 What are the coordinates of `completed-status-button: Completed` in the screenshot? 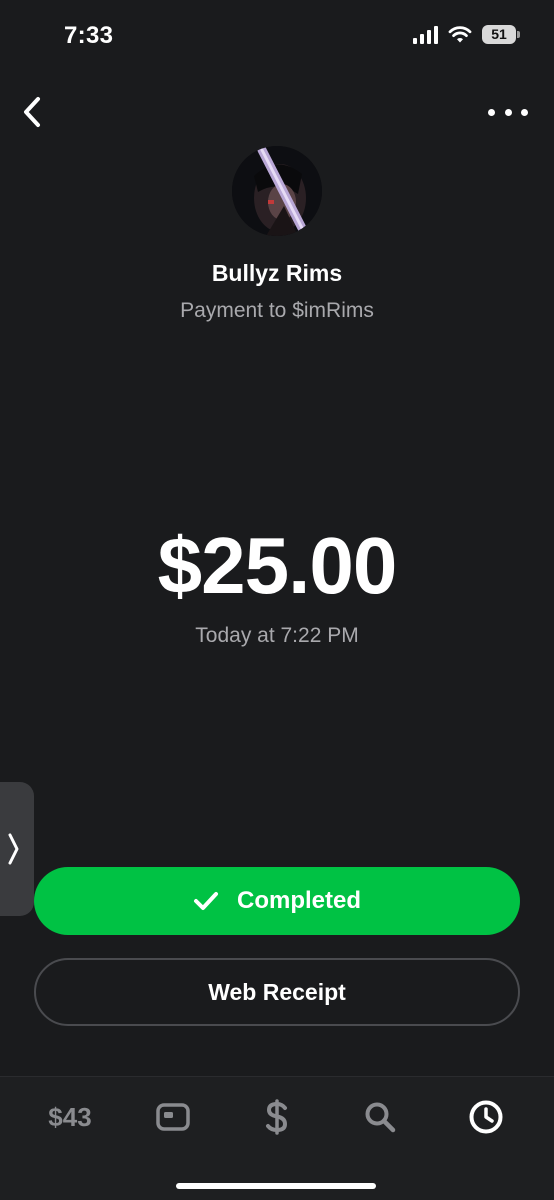 It's located at (277, 901).